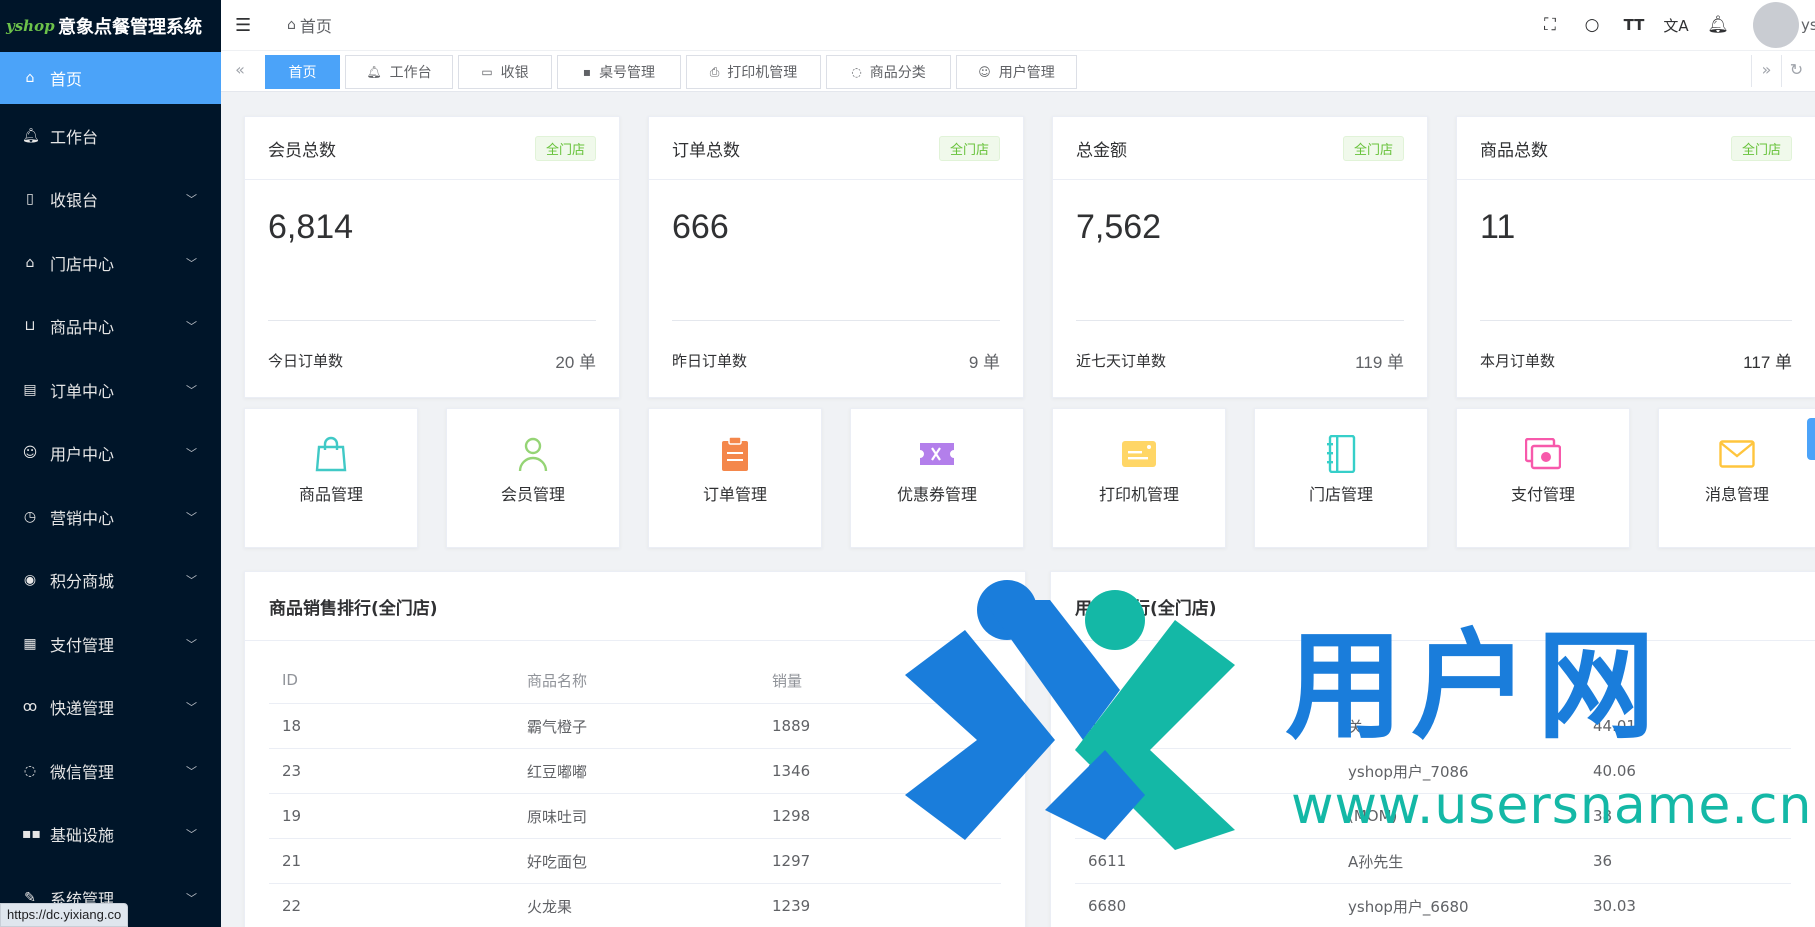 Image resolution: width=1815 pixels, height=927 pixels. Describe the element at coordinates (110, 136) in the screenshot. I see `sidebar-item-workbench: 🔔︎ 工作台` at that location.